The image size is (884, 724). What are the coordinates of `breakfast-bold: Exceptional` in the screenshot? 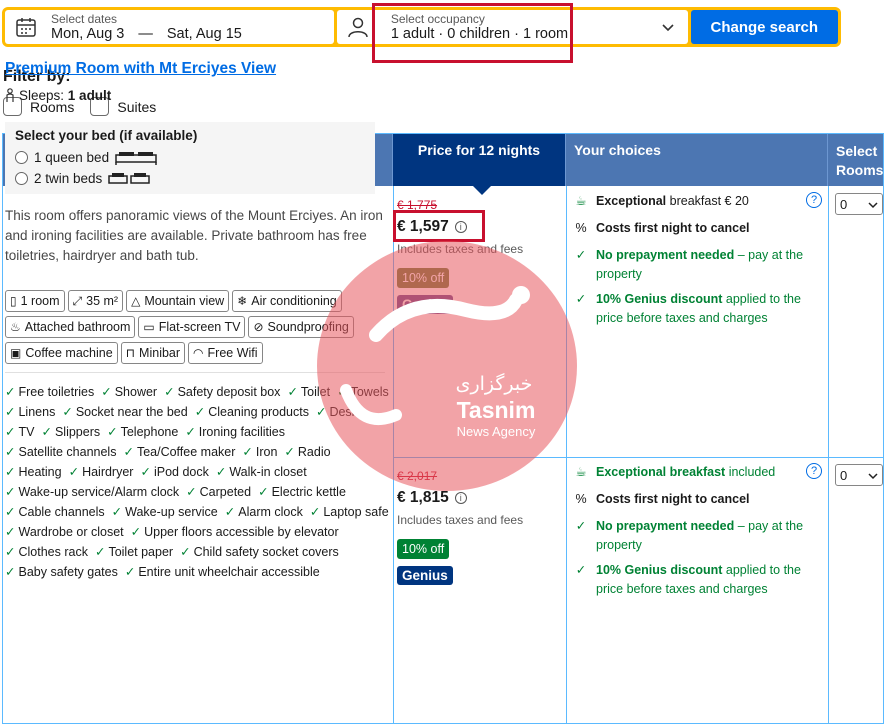 It's located at (631, 201).